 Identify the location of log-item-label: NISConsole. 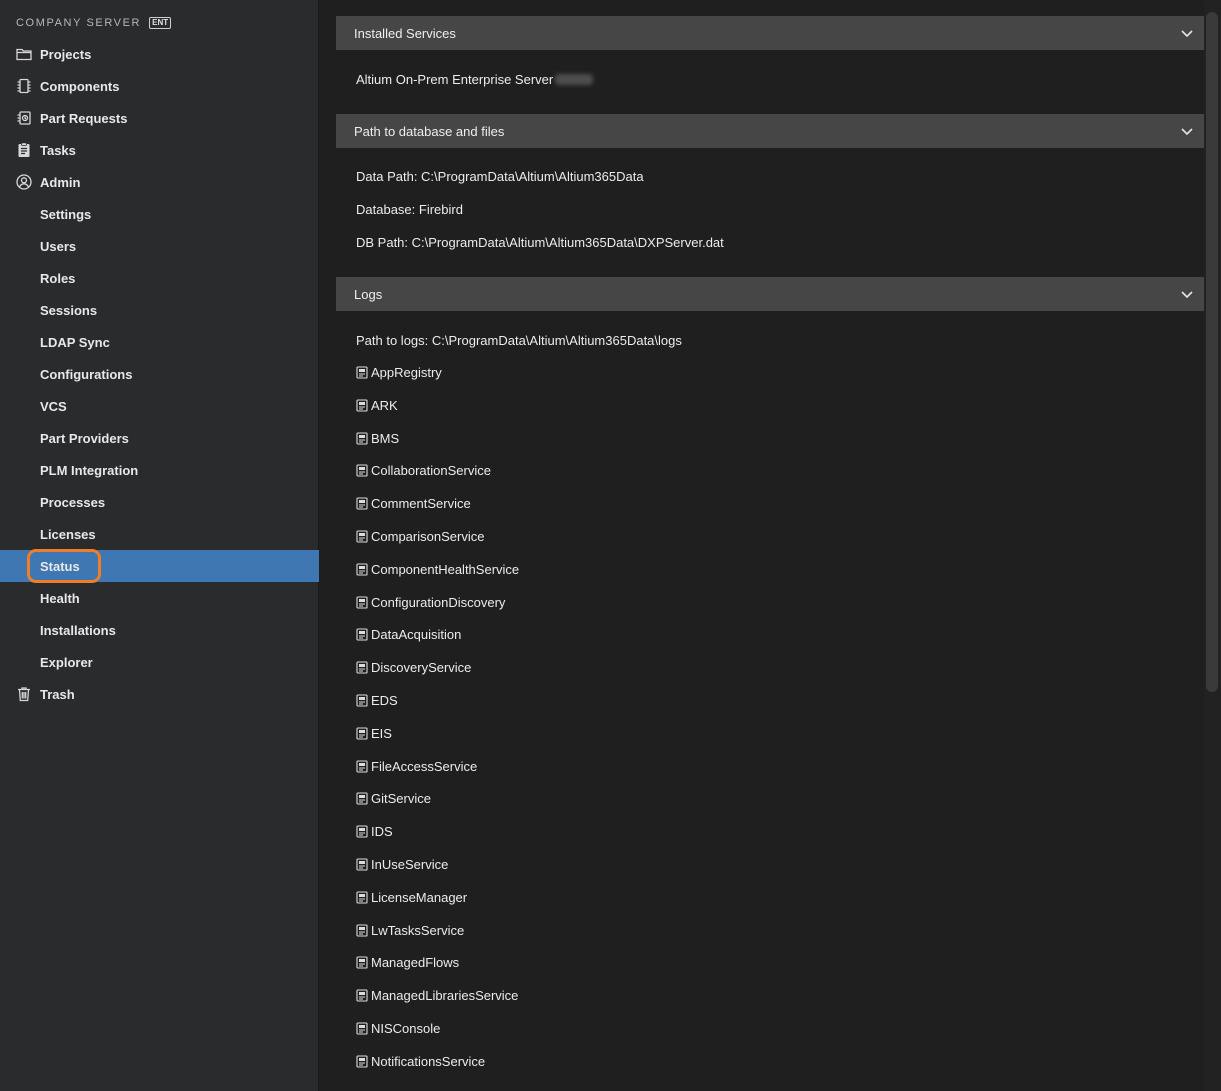
(406, 1028).